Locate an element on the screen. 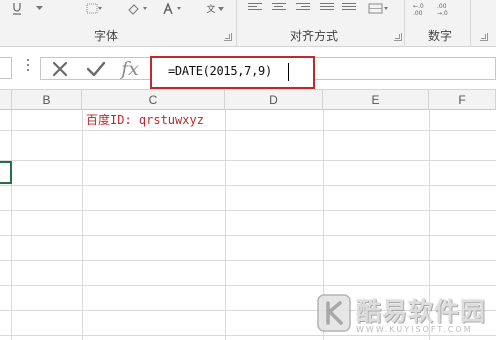  insert-function-button: fx is located at coordinates (130, 69).